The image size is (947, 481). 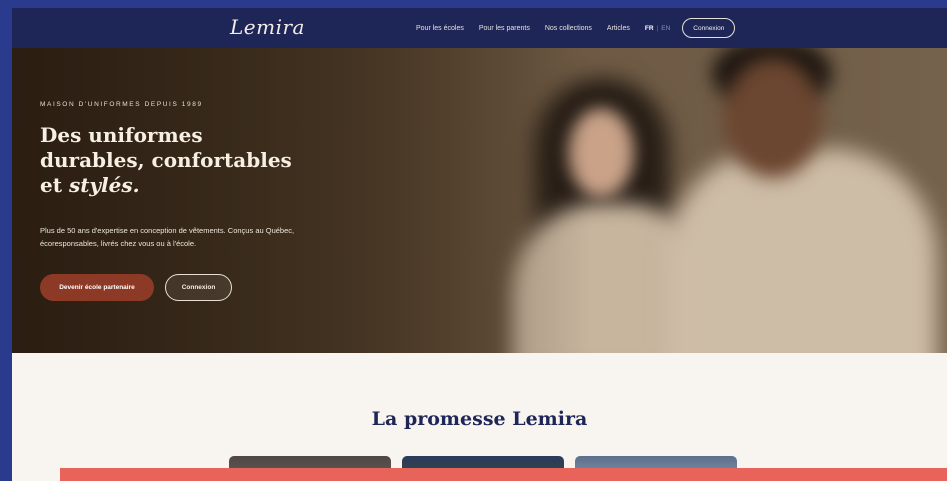 What do you see at coordinates (649, 28) in the screenshot?
I see `lang-fr: FR` at bounding box center [649, 28].